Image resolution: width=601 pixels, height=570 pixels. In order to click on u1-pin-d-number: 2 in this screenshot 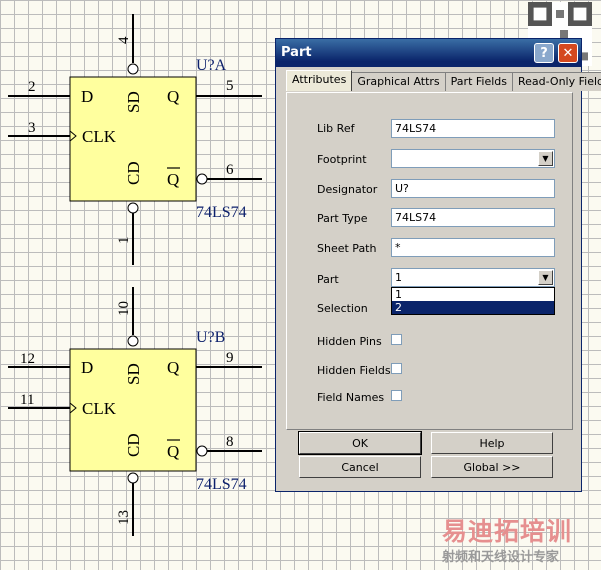, I will do `click(32, 87)`.